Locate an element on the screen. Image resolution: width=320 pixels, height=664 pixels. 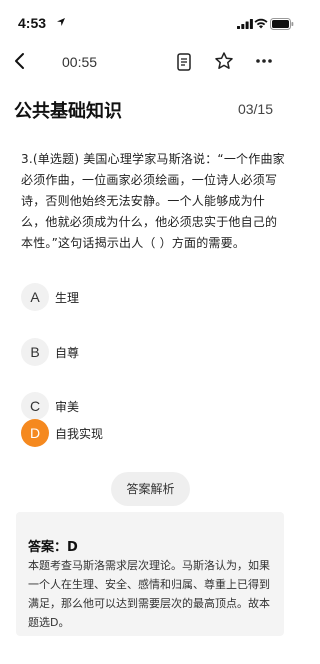
location-arrow-icon is located at coordinates (61, 22).